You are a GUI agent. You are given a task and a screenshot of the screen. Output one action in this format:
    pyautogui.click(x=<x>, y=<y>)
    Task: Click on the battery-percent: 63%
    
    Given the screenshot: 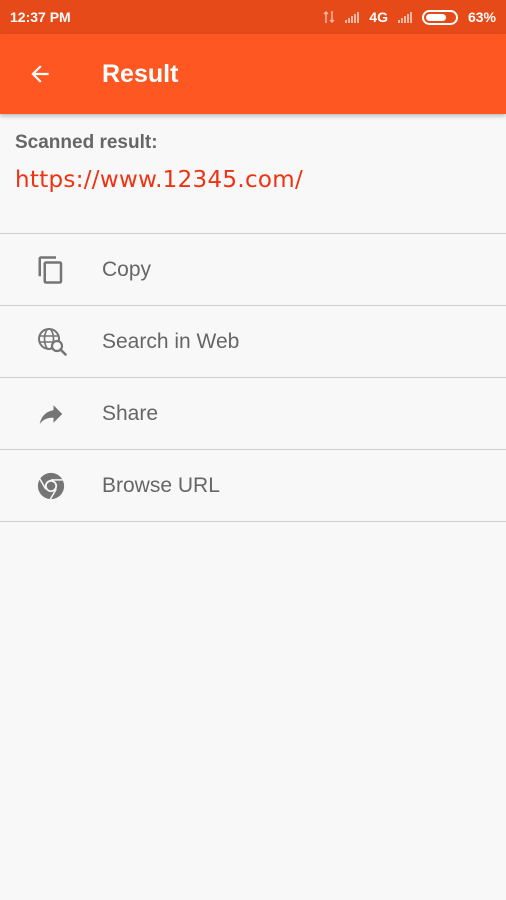 What is the action you would take?
    pyautogui.click(x=481, y=17)
    